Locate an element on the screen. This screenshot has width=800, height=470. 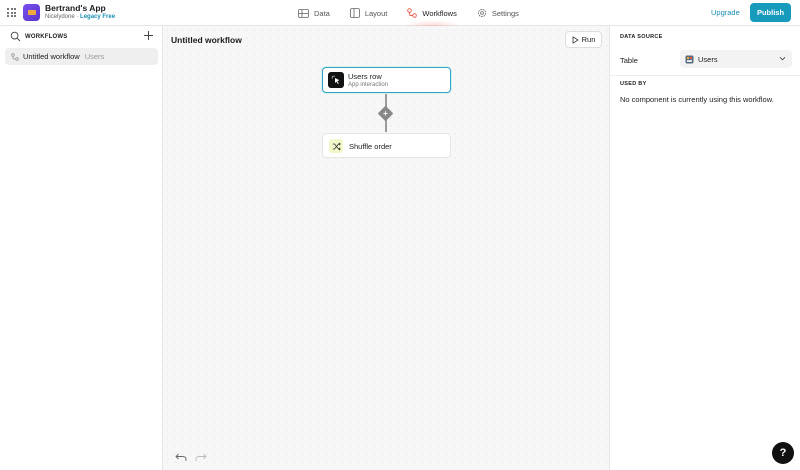
table-icon is located at coordinates (303, 13).